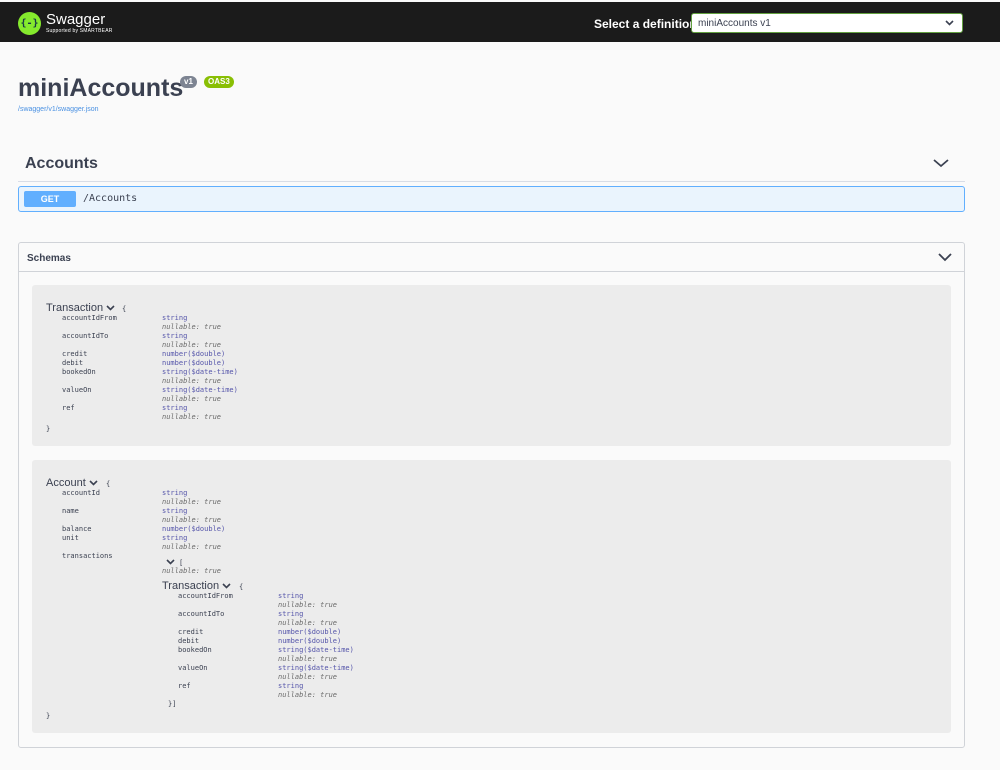 Image resolution: width=1000 pixels, height=770 pixels. What do you see at coordinates (827, 23) in the screenshot?
I see `definition-select: miniAccounts v1` at bounding box center [827, 23].